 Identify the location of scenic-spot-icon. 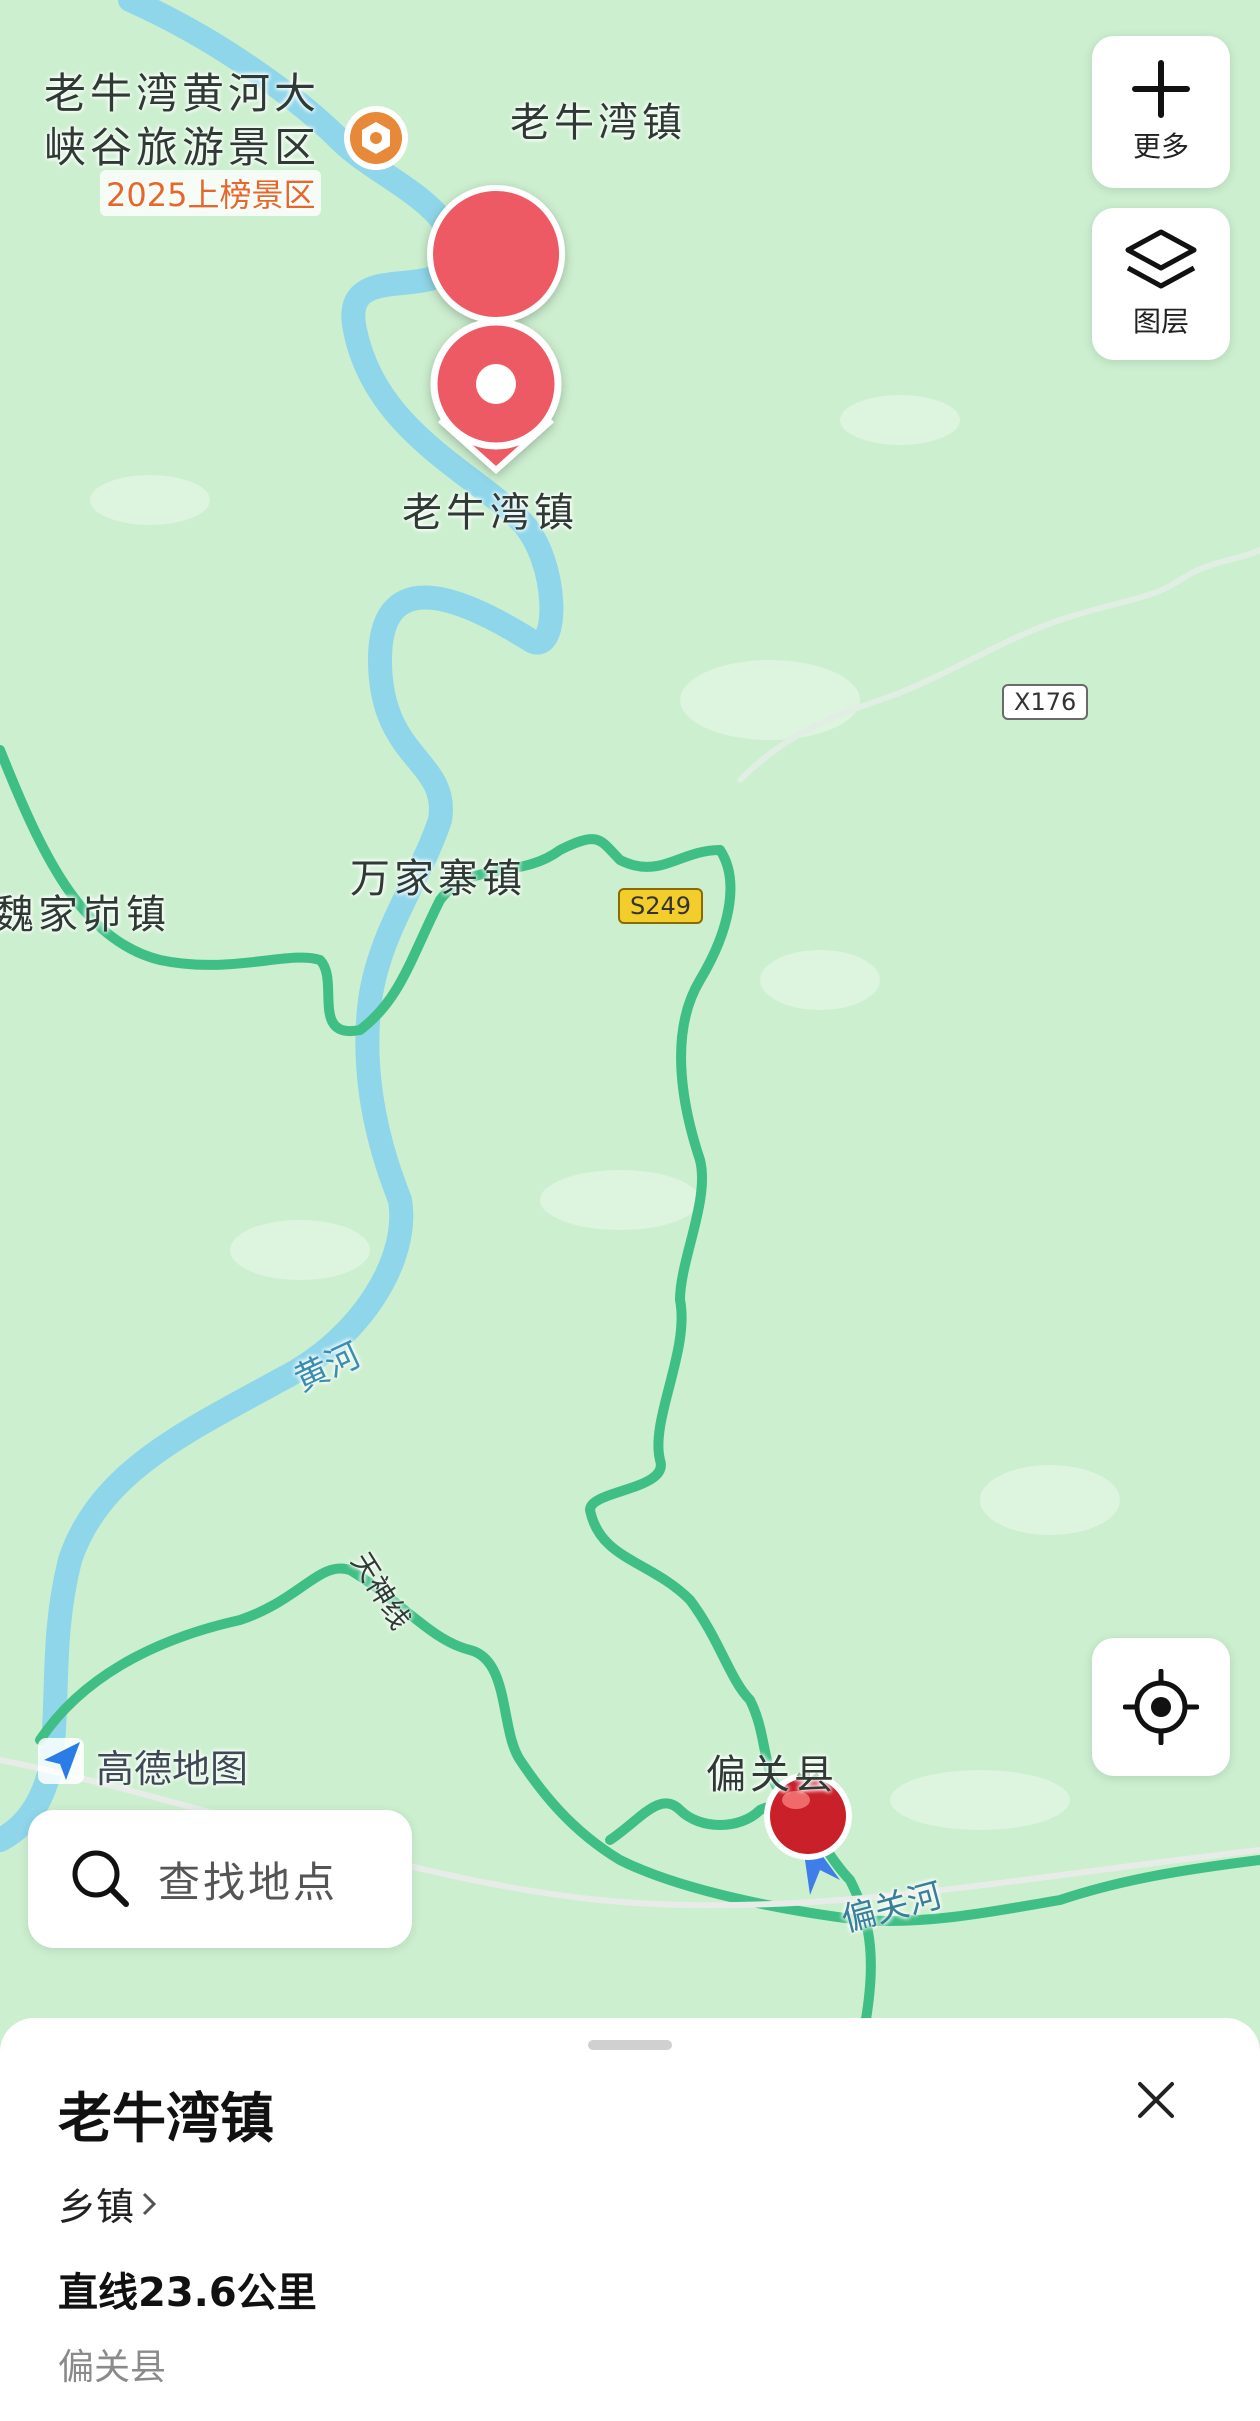
(376, 138).